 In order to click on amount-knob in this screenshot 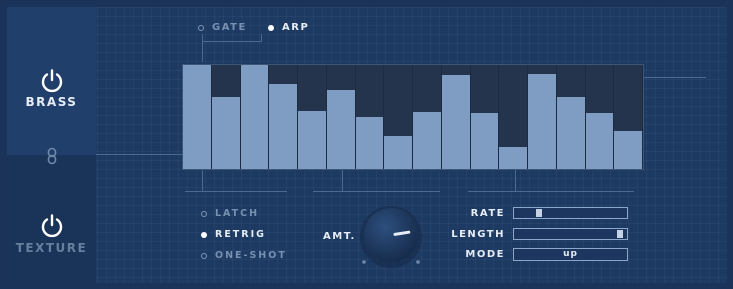, I will do `click(391, 237)`.